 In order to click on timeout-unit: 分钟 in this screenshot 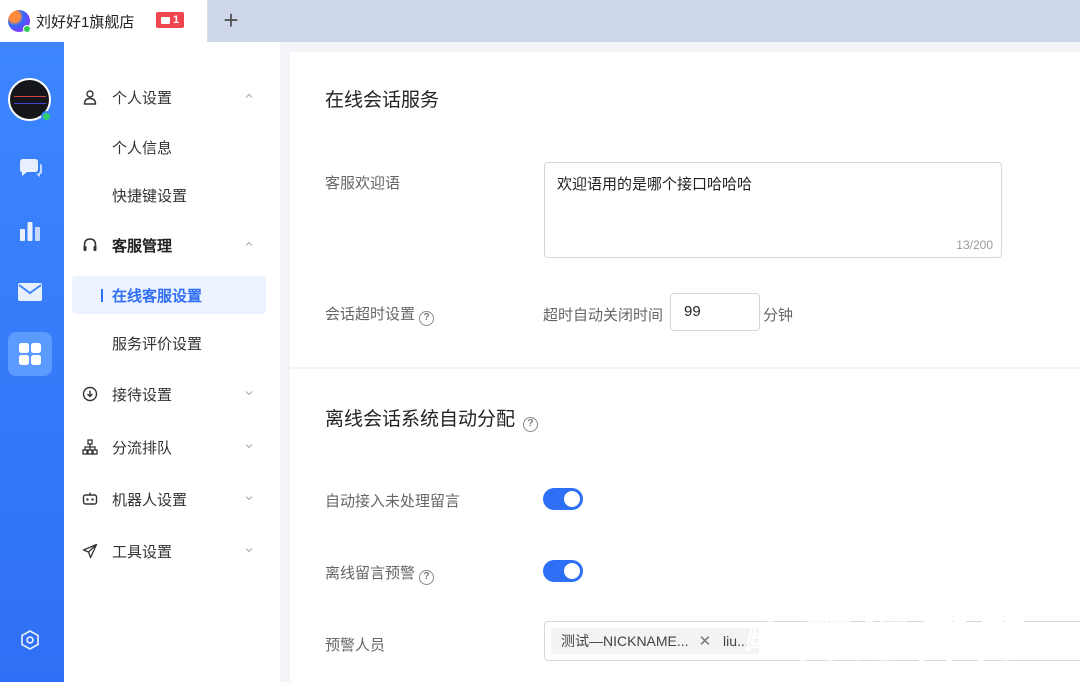, I will do `click(778, 315)`.